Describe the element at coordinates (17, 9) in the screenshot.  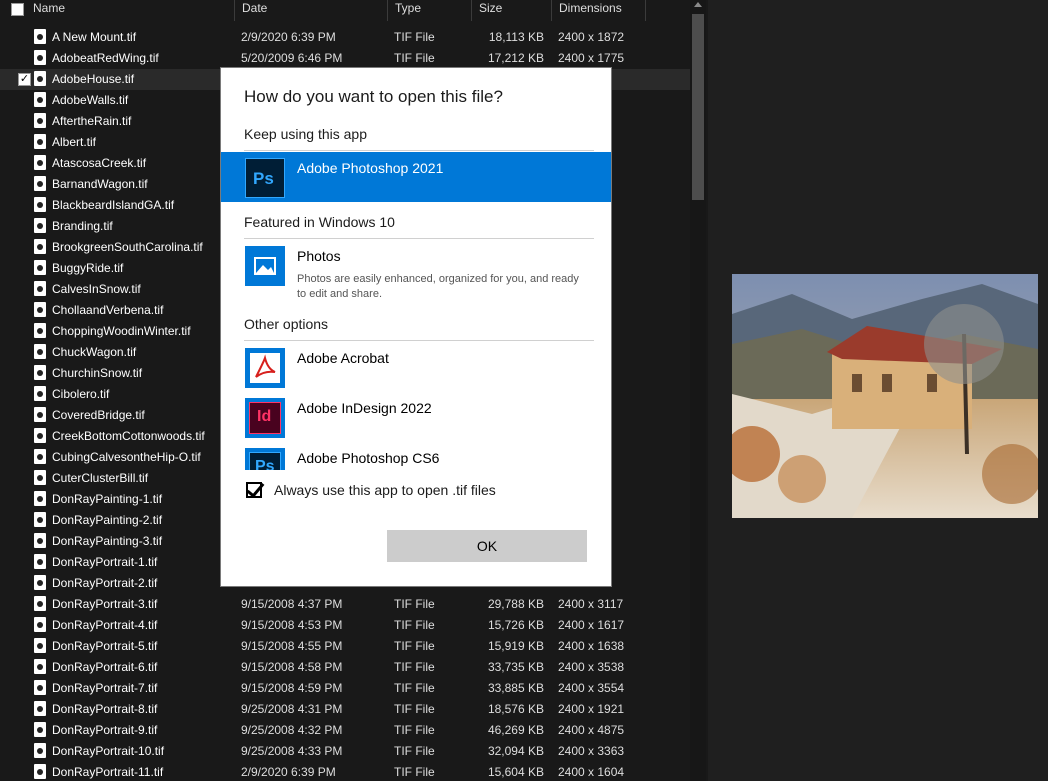
I see `select-all-checkbox` at that location.